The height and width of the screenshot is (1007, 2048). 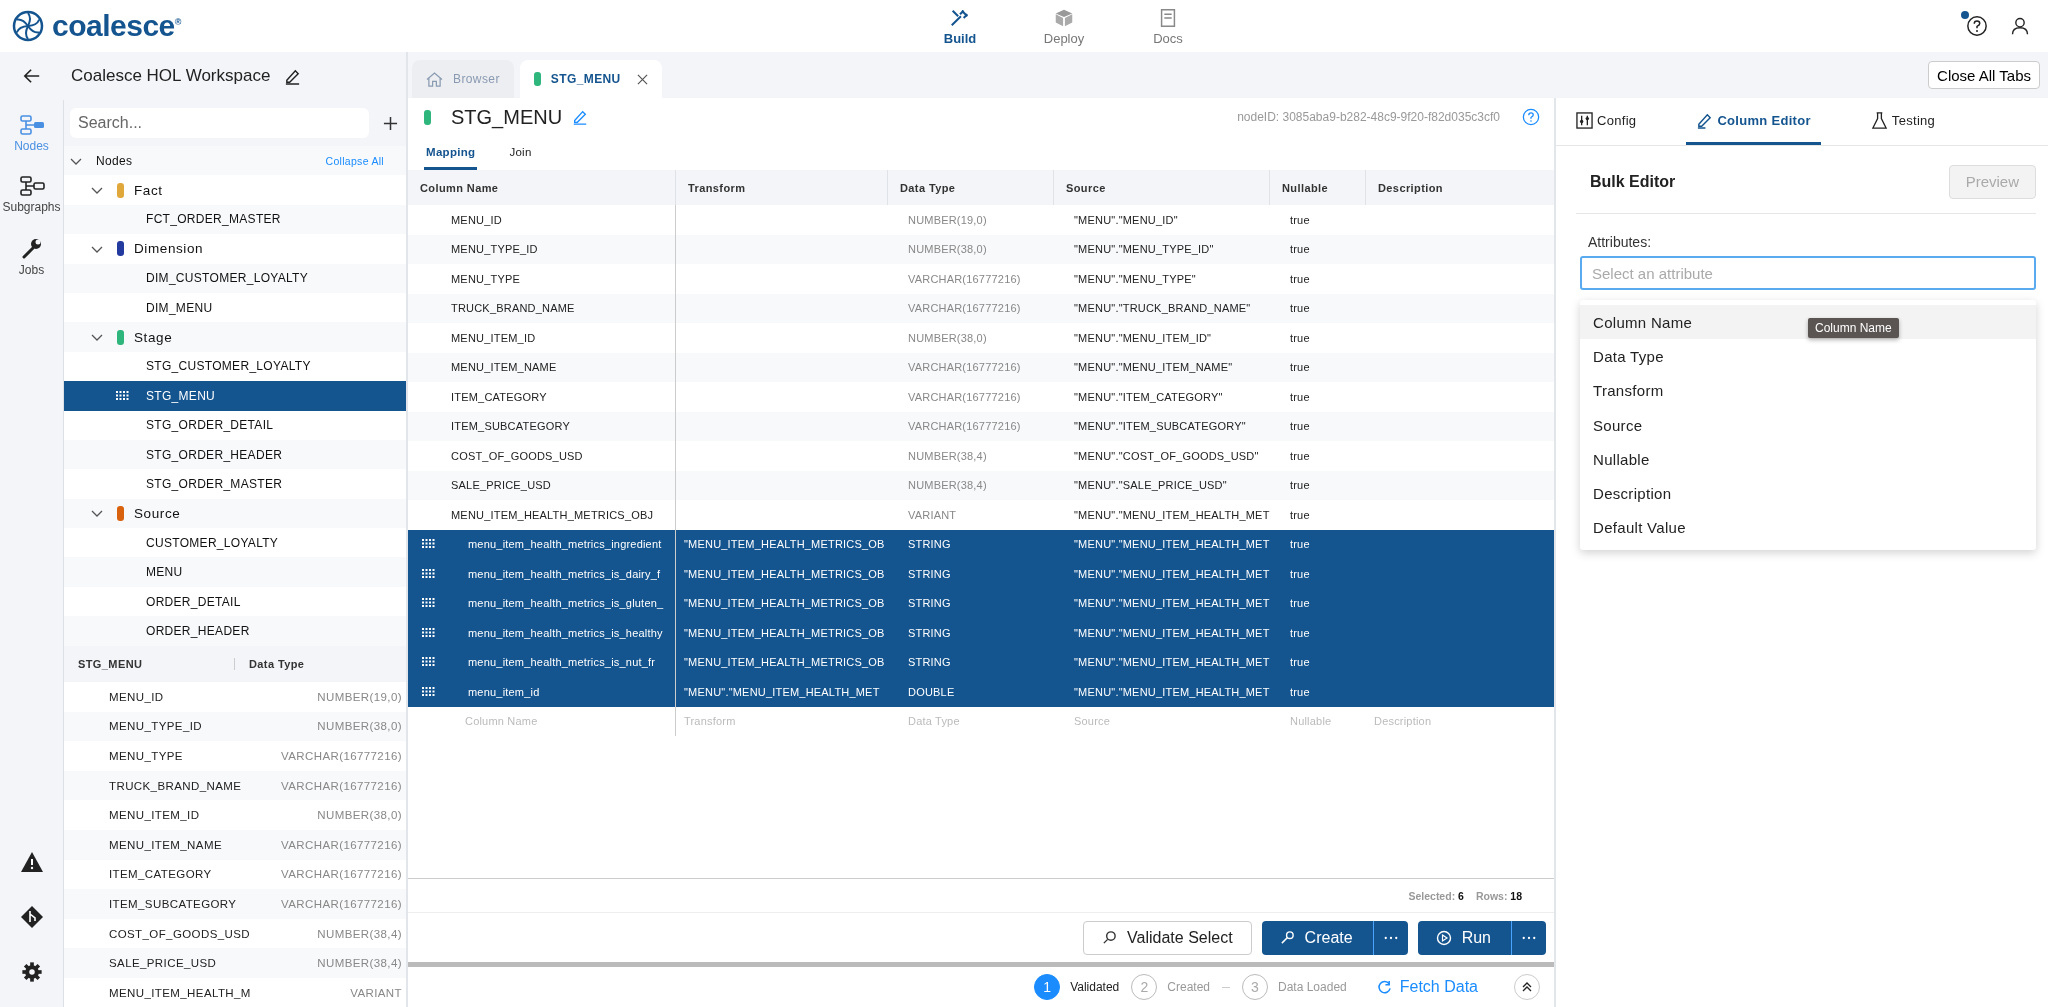 What do you see at coordinates (1977, 26) in the screenshot?
I see `help-icon` at bounding box center [1977, 26].